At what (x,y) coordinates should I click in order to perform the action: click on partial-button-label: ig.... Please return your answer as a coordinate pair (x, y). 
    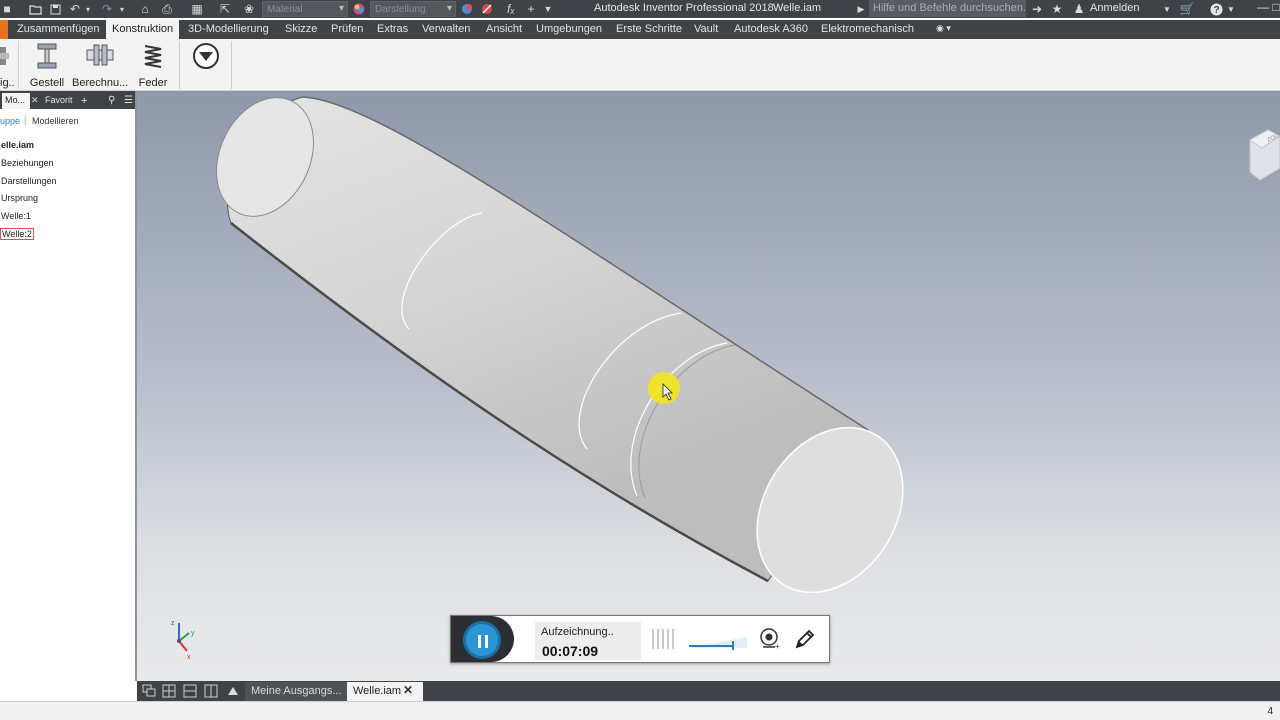
    Looking at the image, I should click on (7, 83).